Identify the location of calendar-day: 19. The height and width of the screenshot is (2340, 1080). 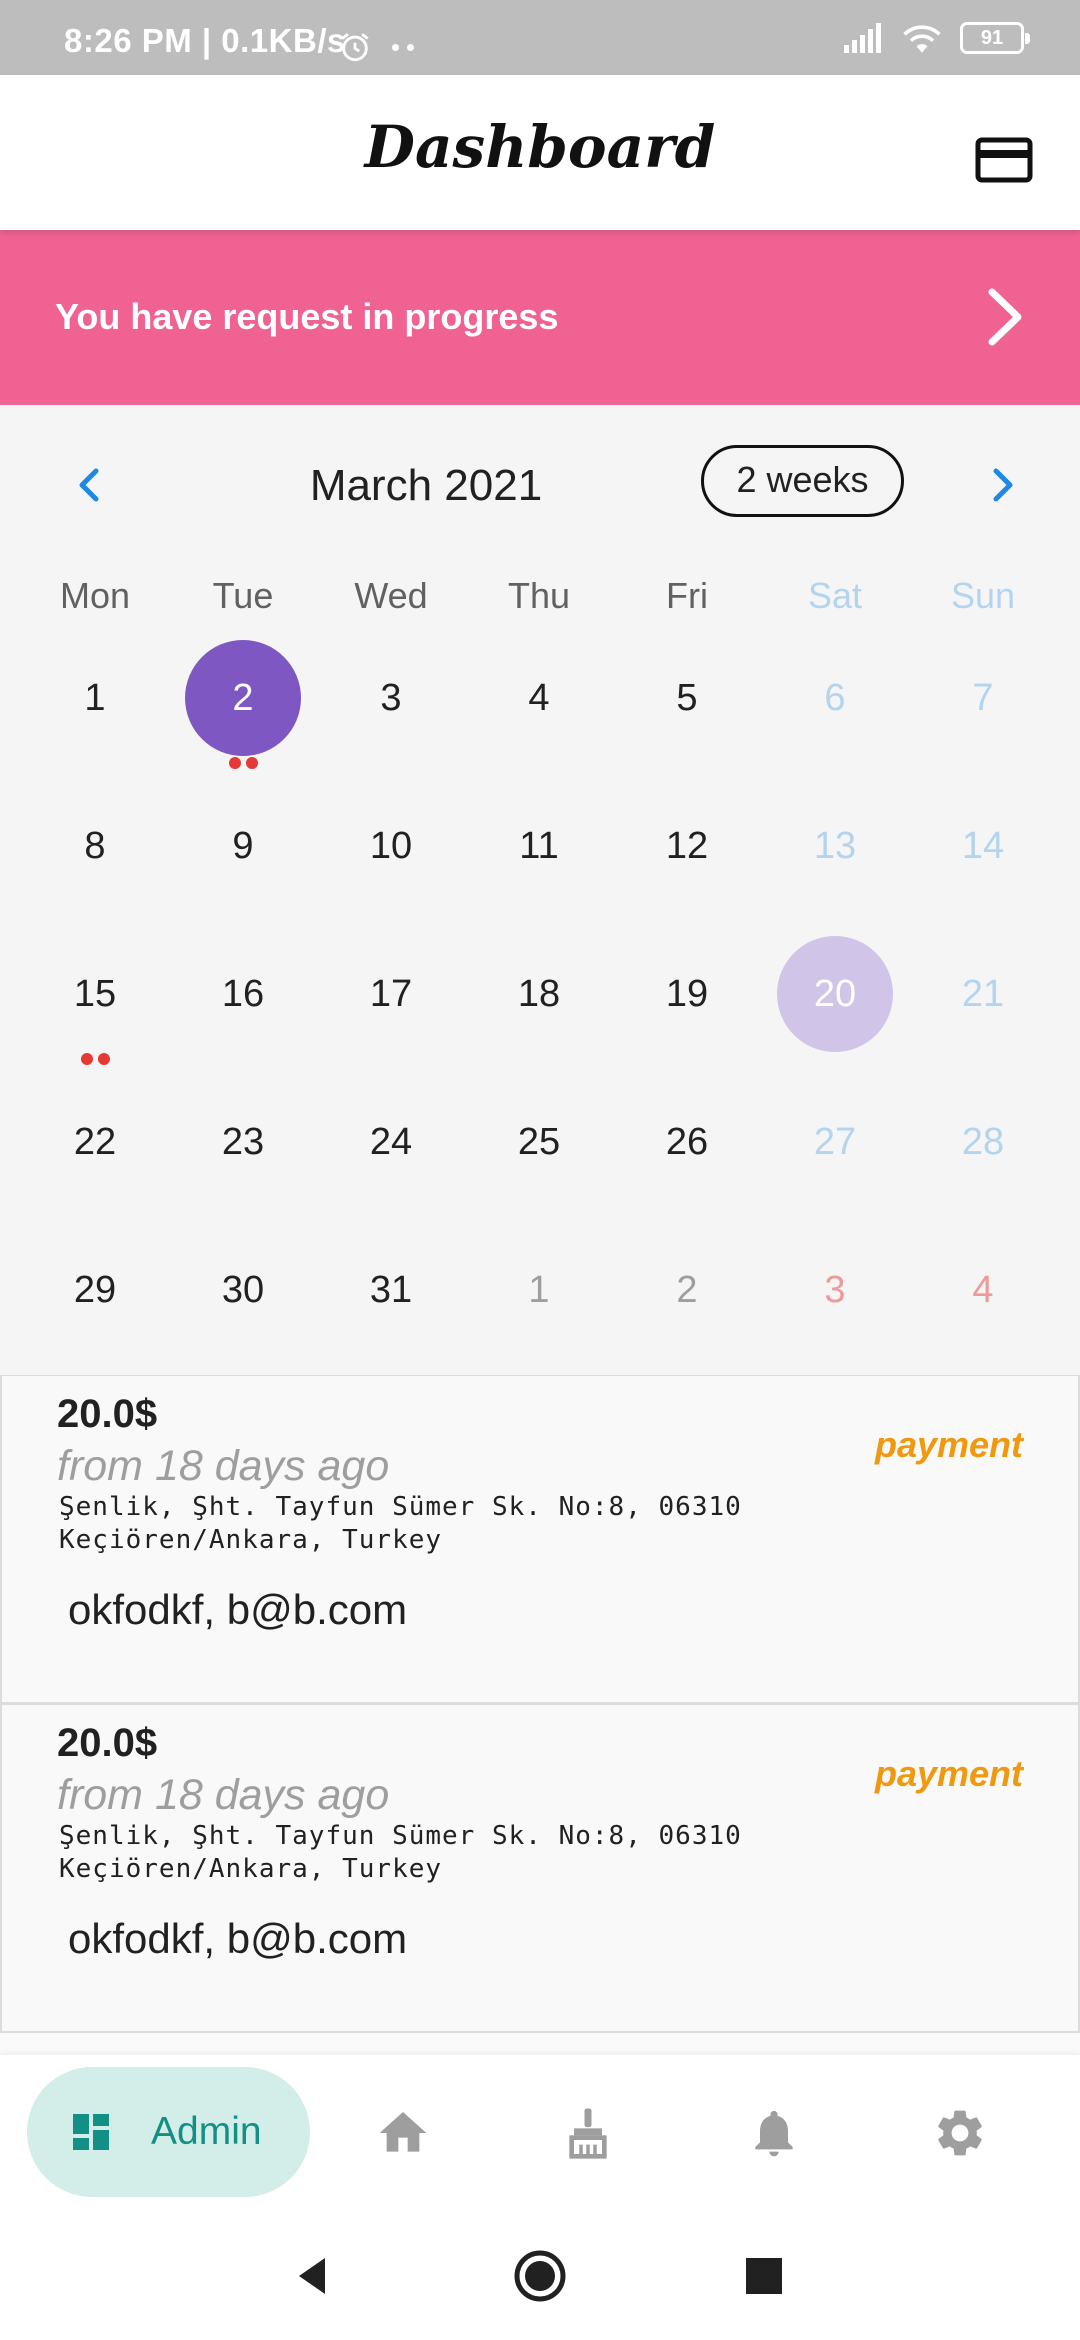
(687, 1010).